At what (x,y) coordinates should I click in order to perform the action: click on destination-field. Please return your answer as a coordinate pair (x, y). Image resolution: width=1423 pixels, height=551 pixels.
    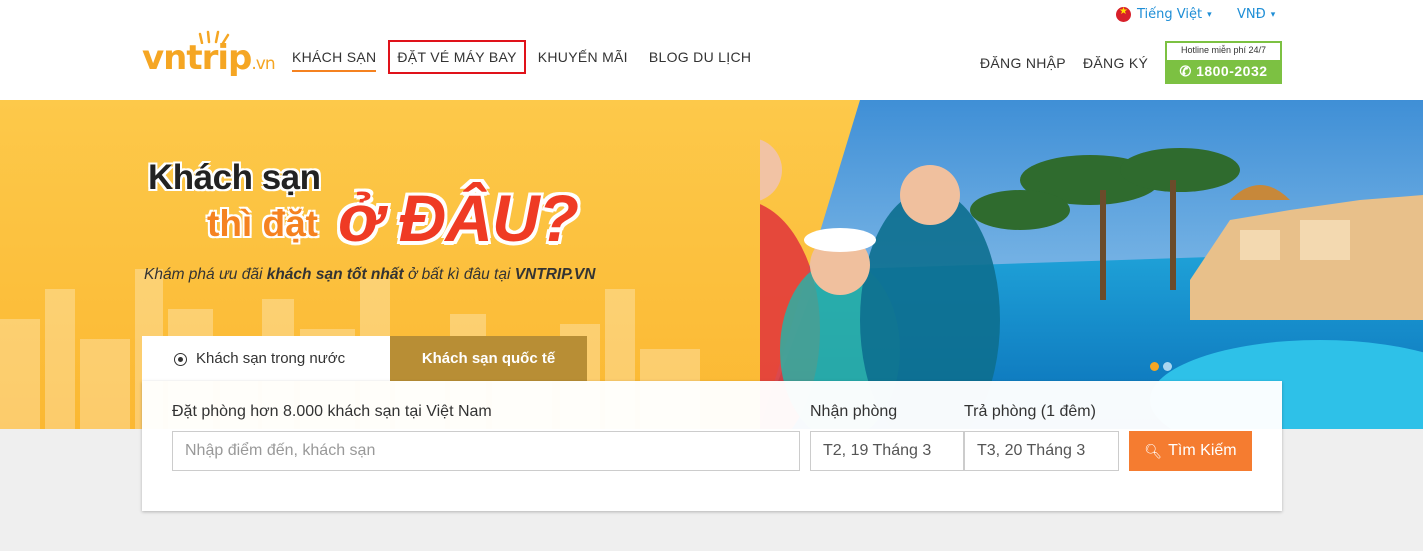
    Looking at the image, I should click on (486, 451).